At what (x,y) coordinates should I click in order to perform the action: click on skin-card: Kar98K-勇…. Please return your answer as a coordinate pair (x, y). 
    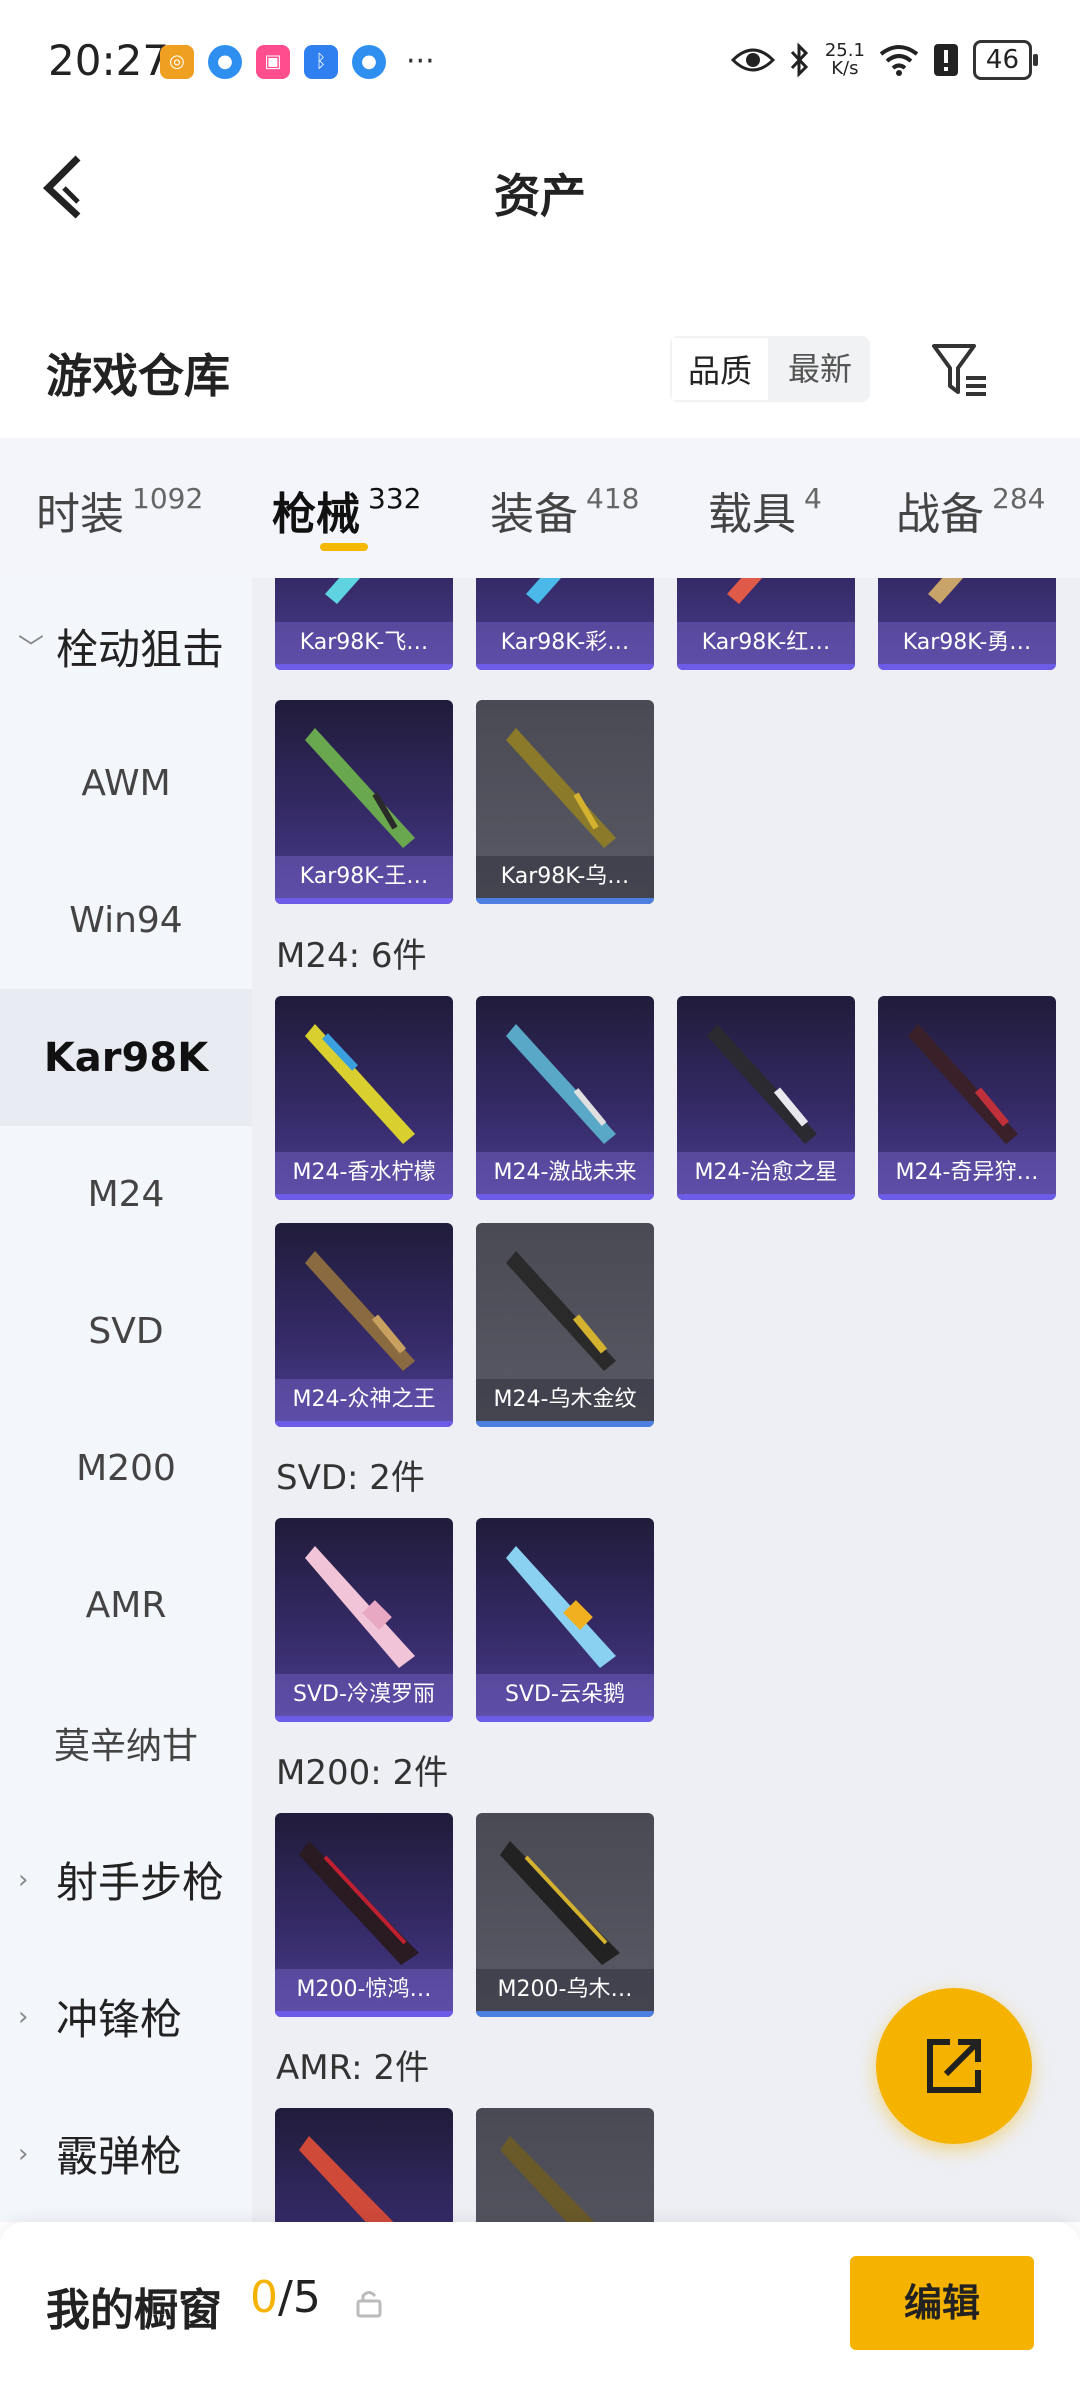
    Looking at the image, I should click on (967, 624).